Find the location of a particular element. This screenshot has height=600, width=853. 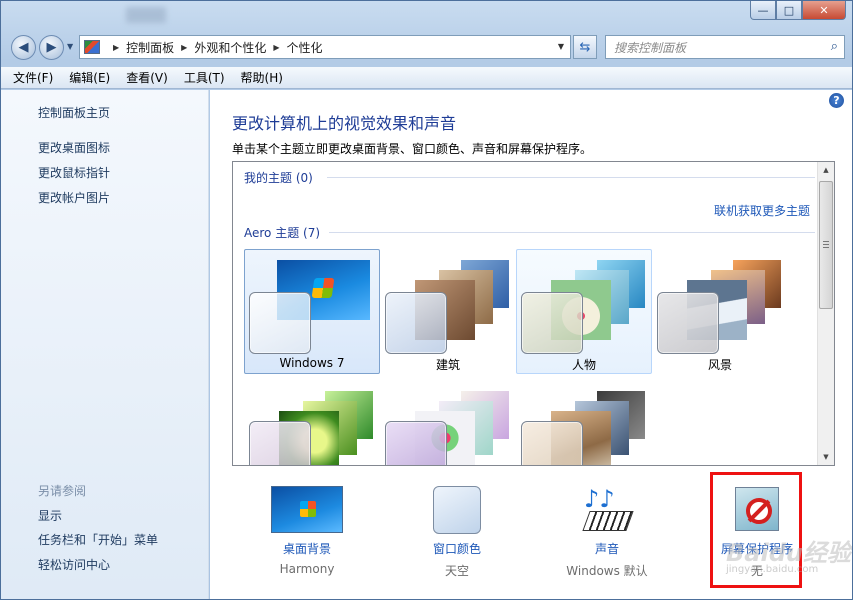

control-panel-icon is located at coordinates (92, 47).